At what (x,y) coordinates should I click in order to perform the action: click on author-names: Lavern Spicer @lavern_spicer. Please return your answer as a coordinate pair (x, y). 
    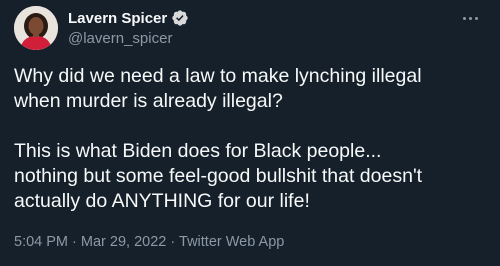
    Looking at the image, I should click on (128, 27).